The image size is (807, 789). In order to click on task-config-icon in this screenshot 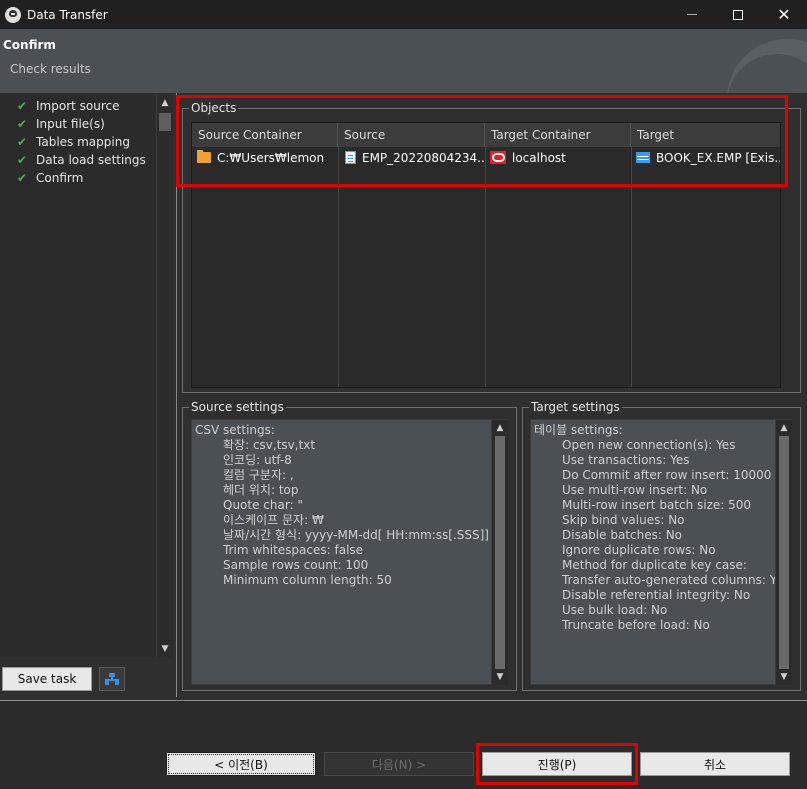, I will do `click(112, 679)`.